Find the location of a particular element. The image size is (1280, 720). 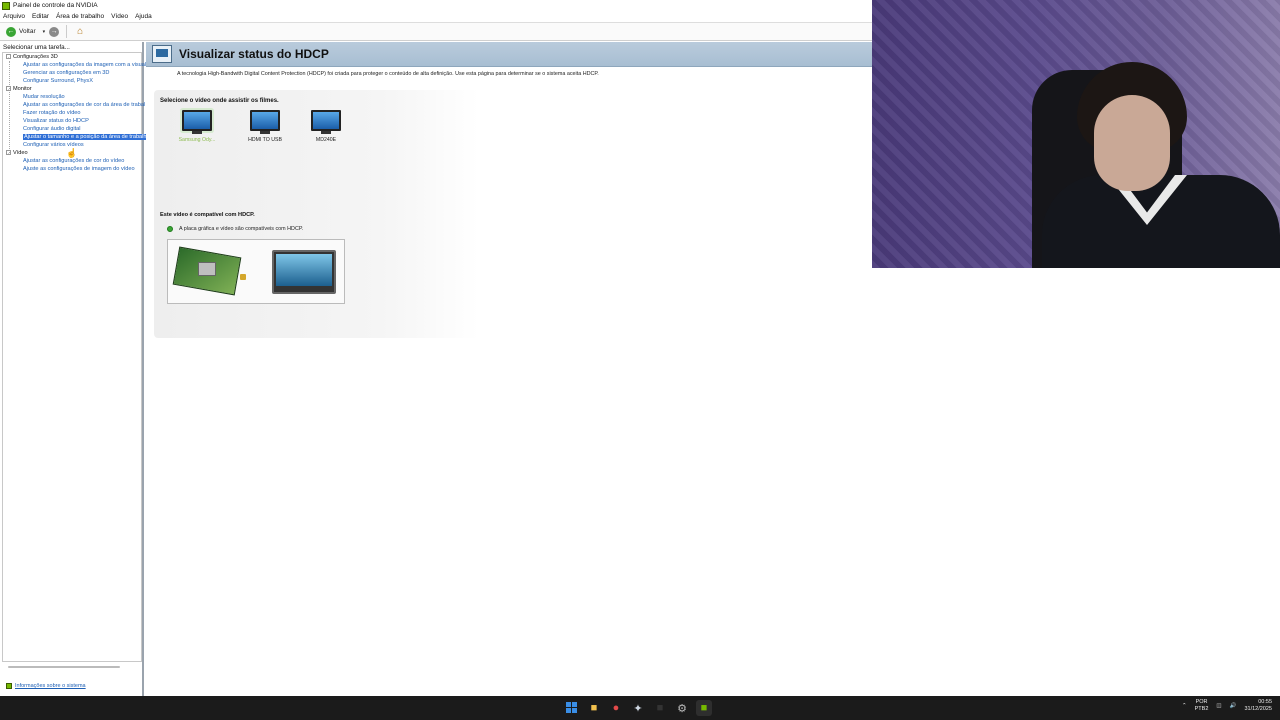

file-explorer-button: ■ is located at coordinates (594, 708).